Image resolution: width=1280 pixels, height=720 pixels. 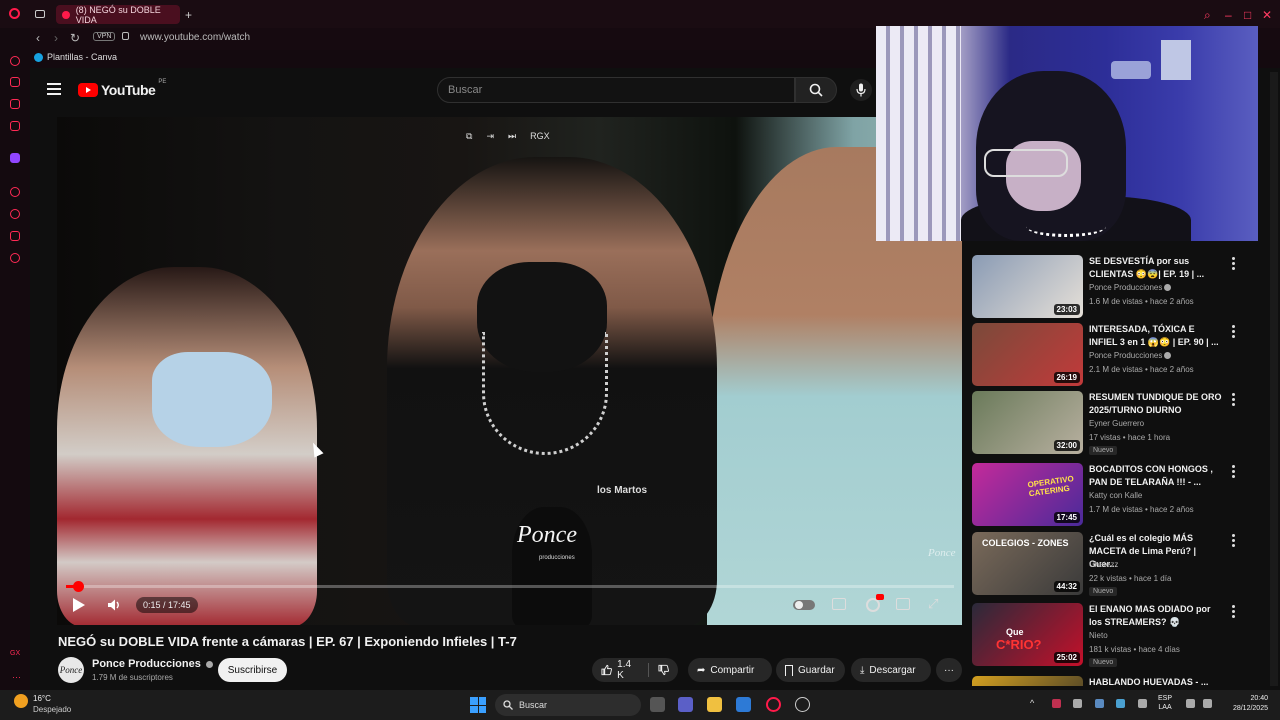 What do you see at coordinates (478, 705) in the screenshot?
I see `windows-start-icon` at bounding box center [478, 705].